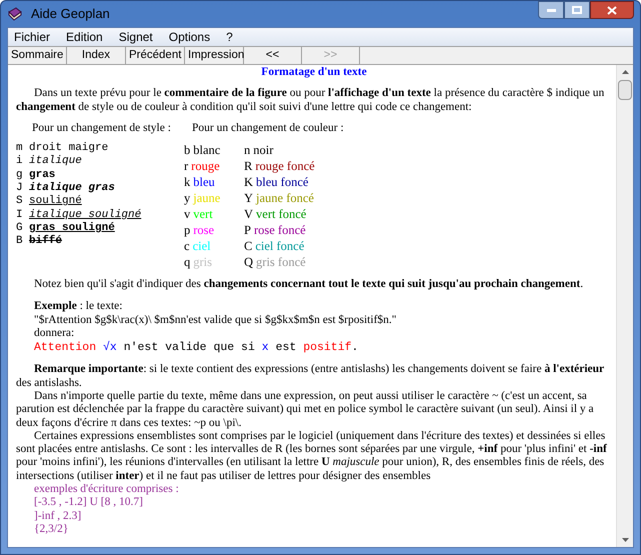 The image size is (641, 555). What do you see at coordinates (55, 333) in the screenshot?
I see `example-gives: donnera:` at bounding box center [55, 333].